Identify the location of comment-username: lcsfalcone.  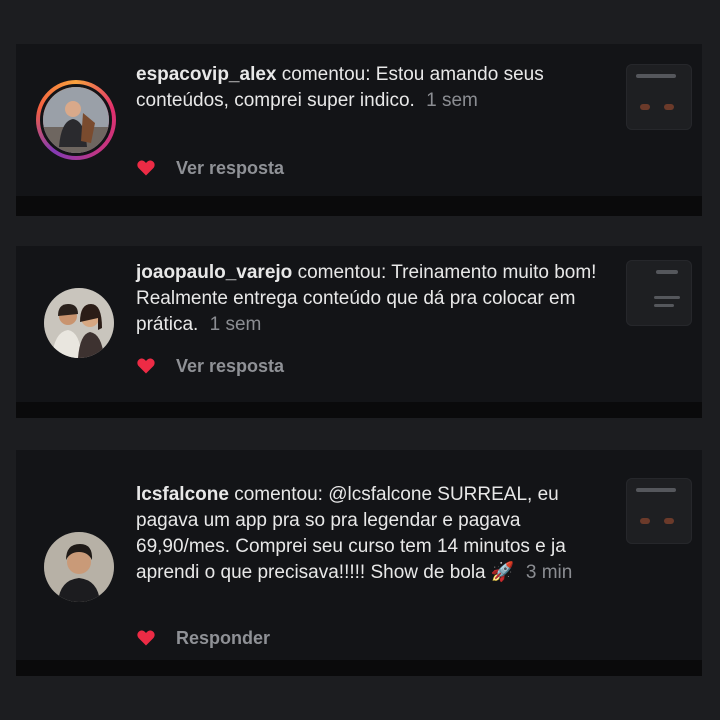
(182, 494).